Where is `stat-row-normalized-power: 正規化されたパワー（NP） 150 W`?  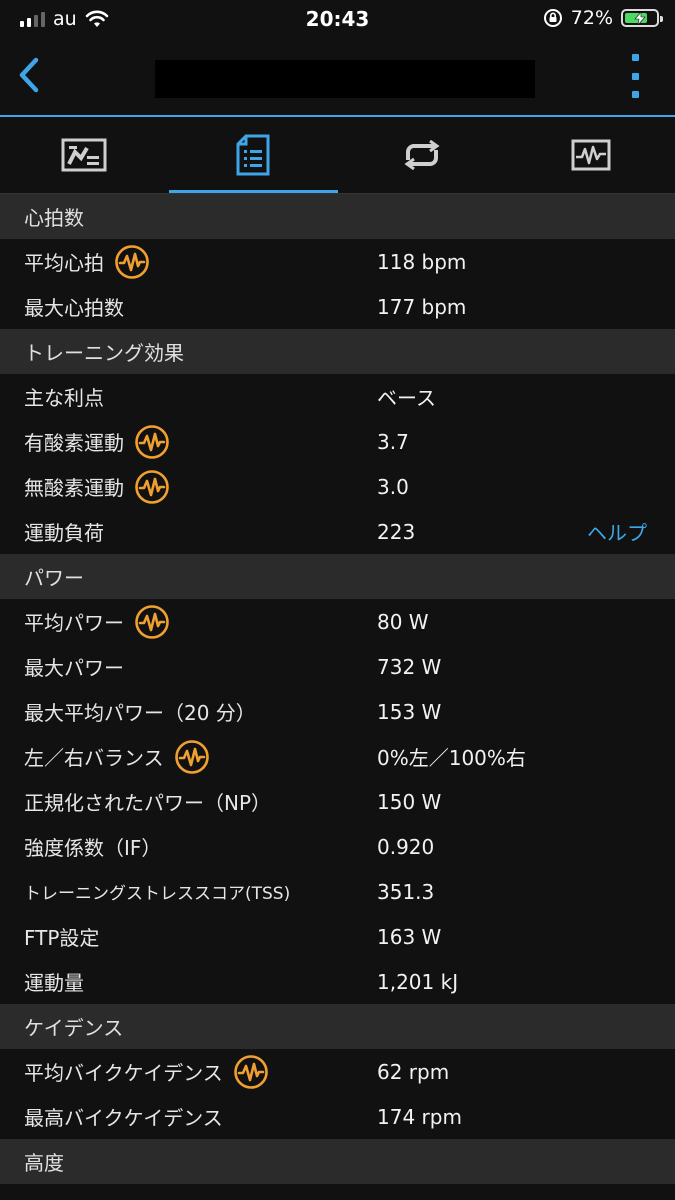 stat-row-normalized-power: 正規化されたパワー（NP） 150 W is located at coordinates (337, 801).